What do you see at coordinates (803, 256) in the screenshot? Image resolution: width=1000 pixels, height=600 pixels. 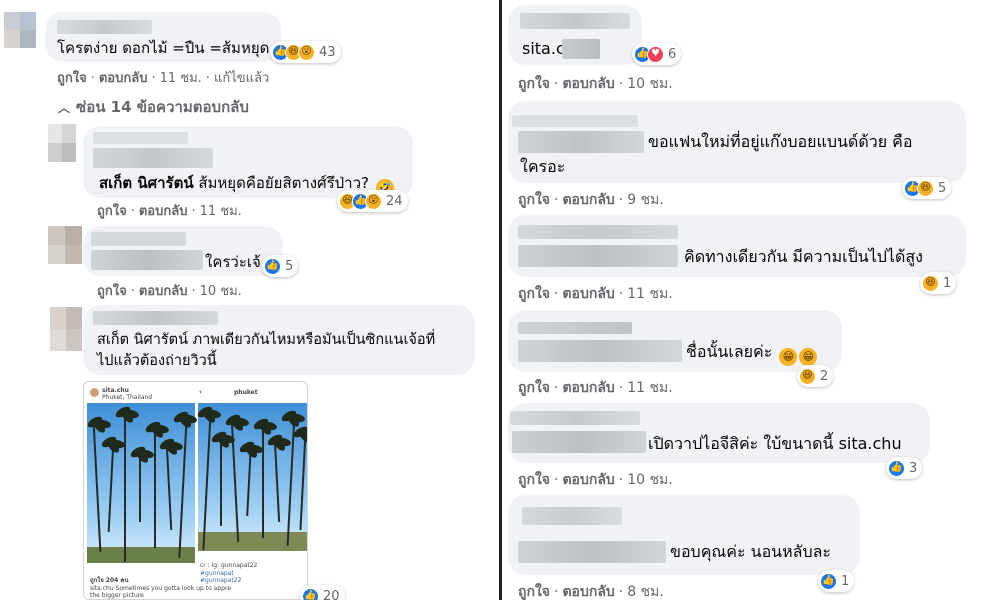 I see `comment-text: คิดทางเดียวกัน มีความเป็นไปได้สูง` at bounding box center [803, 256].